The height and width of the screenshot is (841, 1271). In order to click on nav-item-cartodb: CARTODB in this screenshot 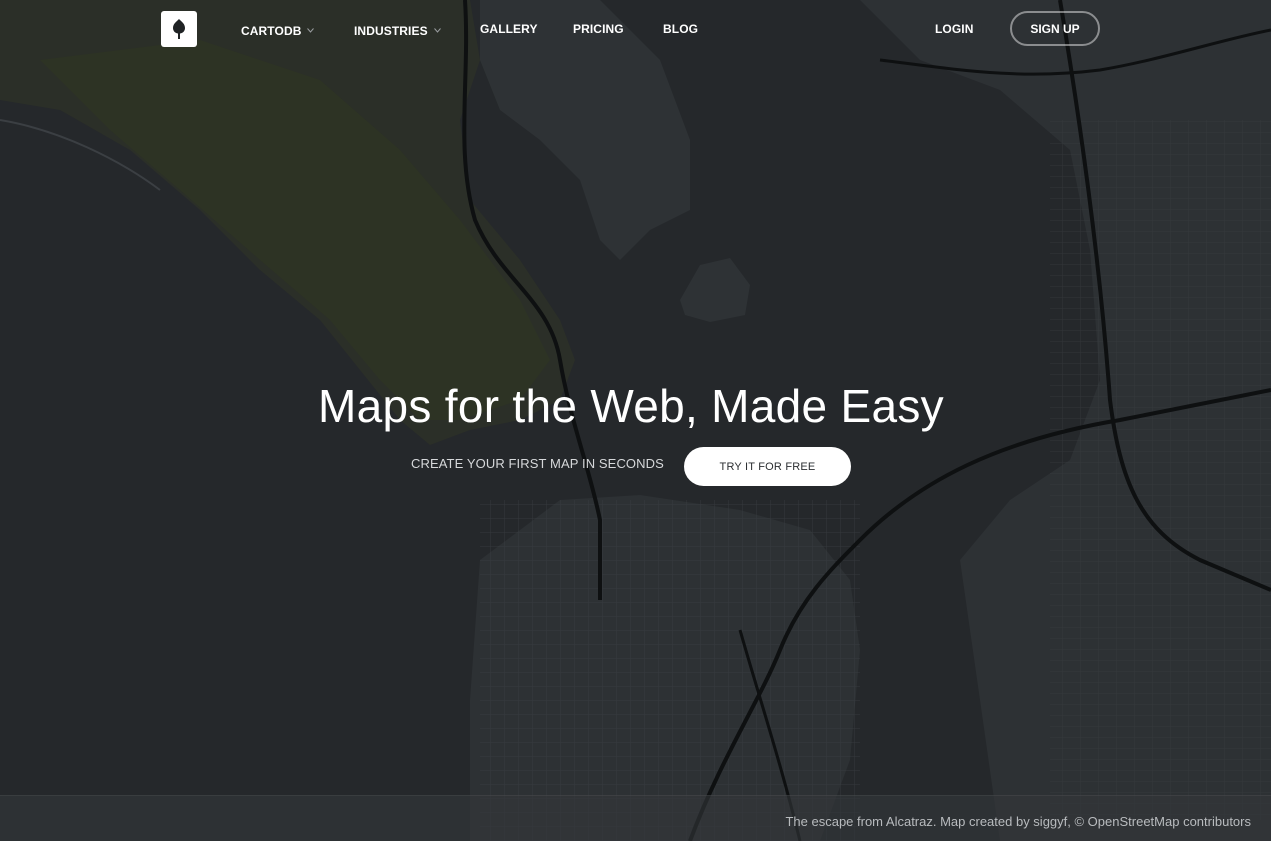, I will do `click(278, 30)`.